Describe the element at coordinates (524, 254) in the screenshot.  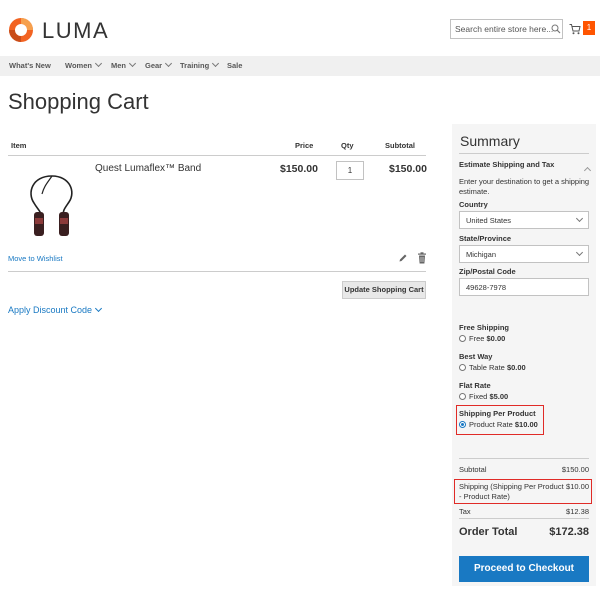
I see `state-select: Michigan` at that location.